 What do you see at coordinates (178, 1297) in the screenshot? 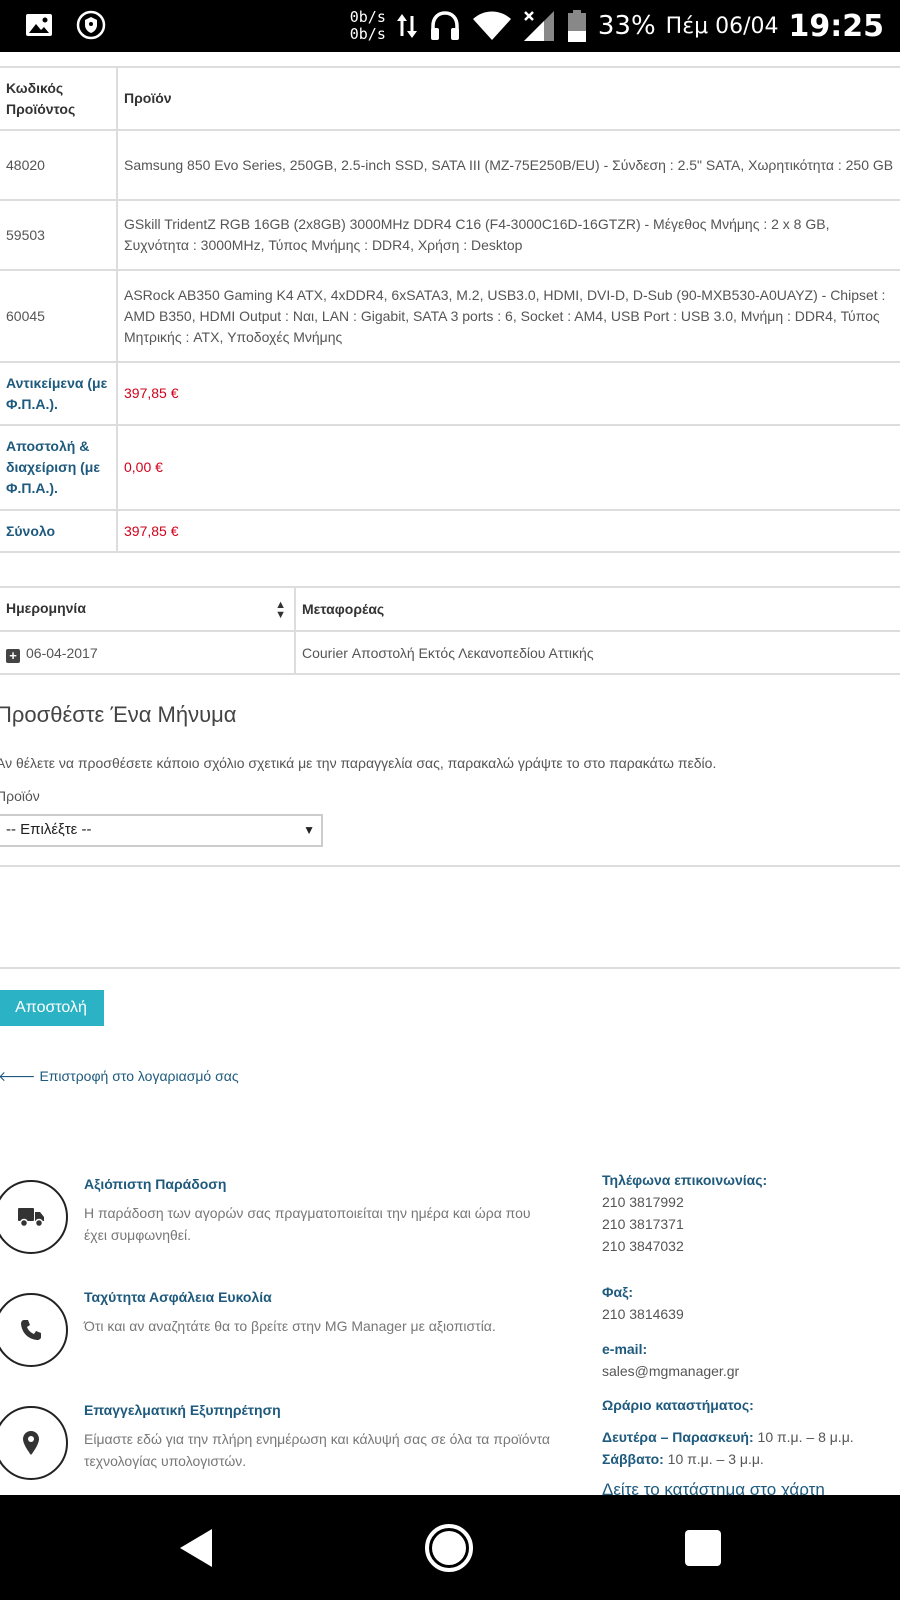
I see `feature-title: Ταχύτητα Ασφάλεια Ευκολία` at bounding box center [178, 1297].